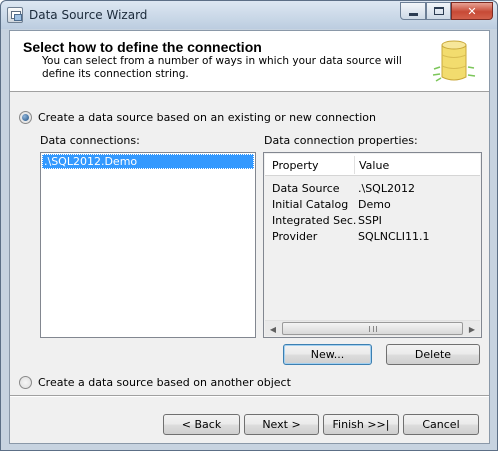 Image resolution: width=498 pixels, height=451 pixels. I want to click on page-title: Select how to define the connection, so click(142, 47).